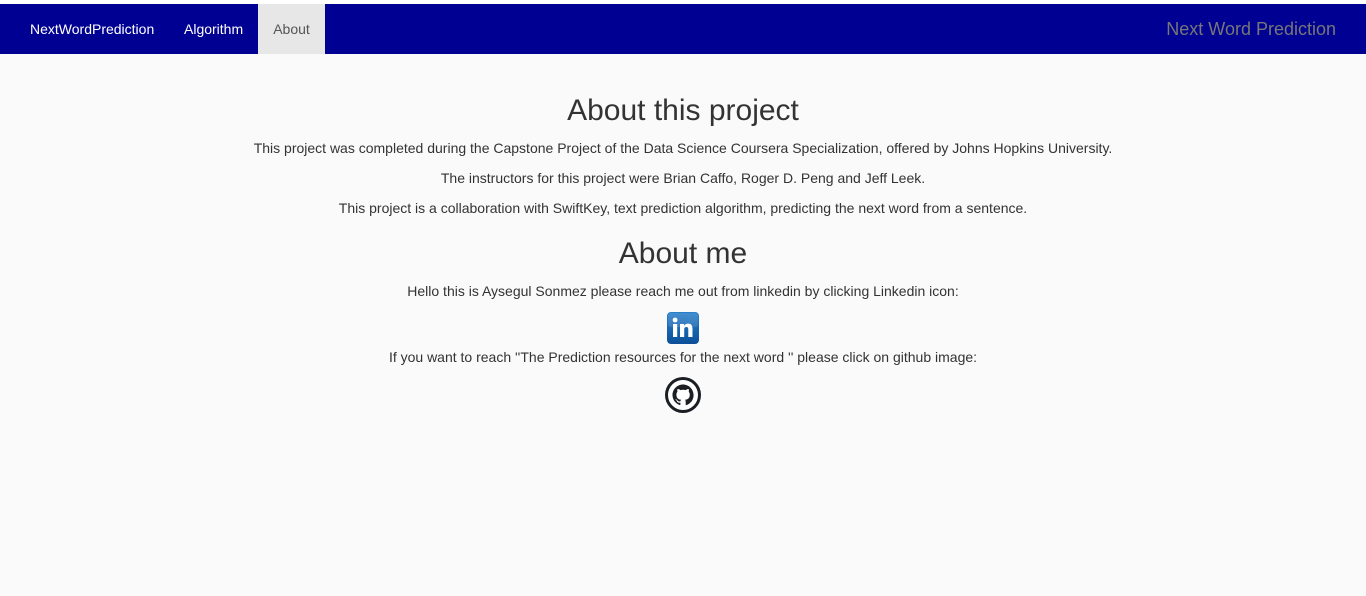  What do you see at coordinates (683, 110) in the screenshot?
I see `about-project-heading: About this project` at bounding box center [683, 110].